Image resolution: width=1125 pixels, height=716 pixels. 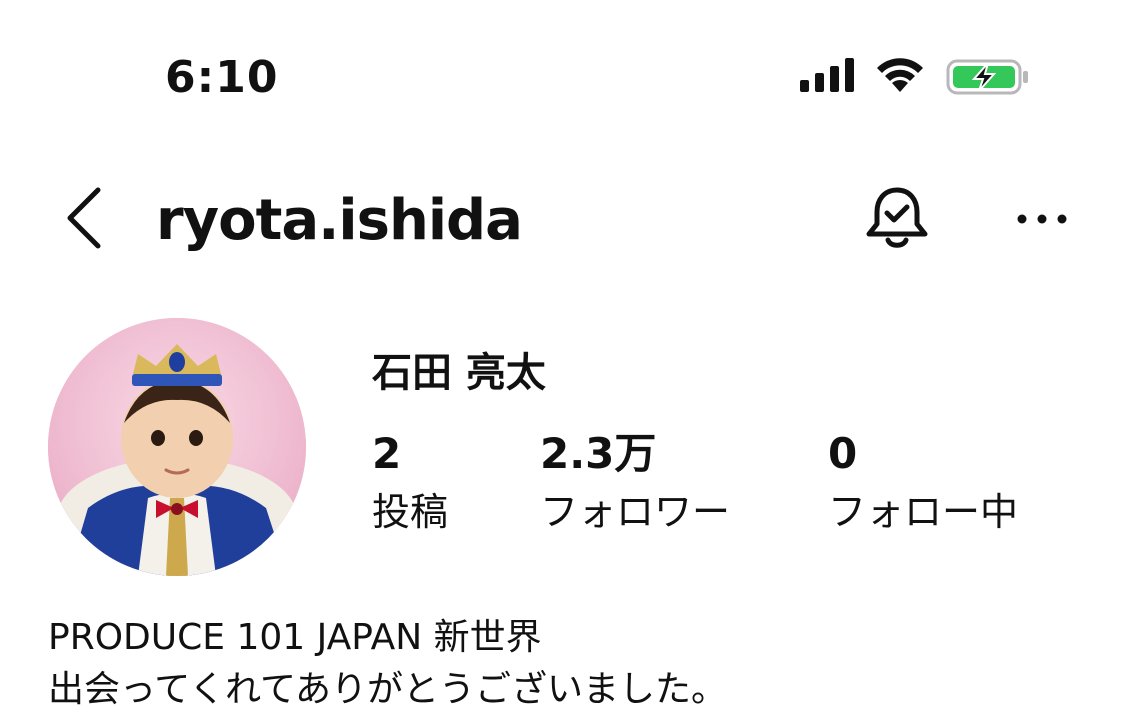 I want to click on stat-followers-label: フォロワー, so click(x=635, y=512).